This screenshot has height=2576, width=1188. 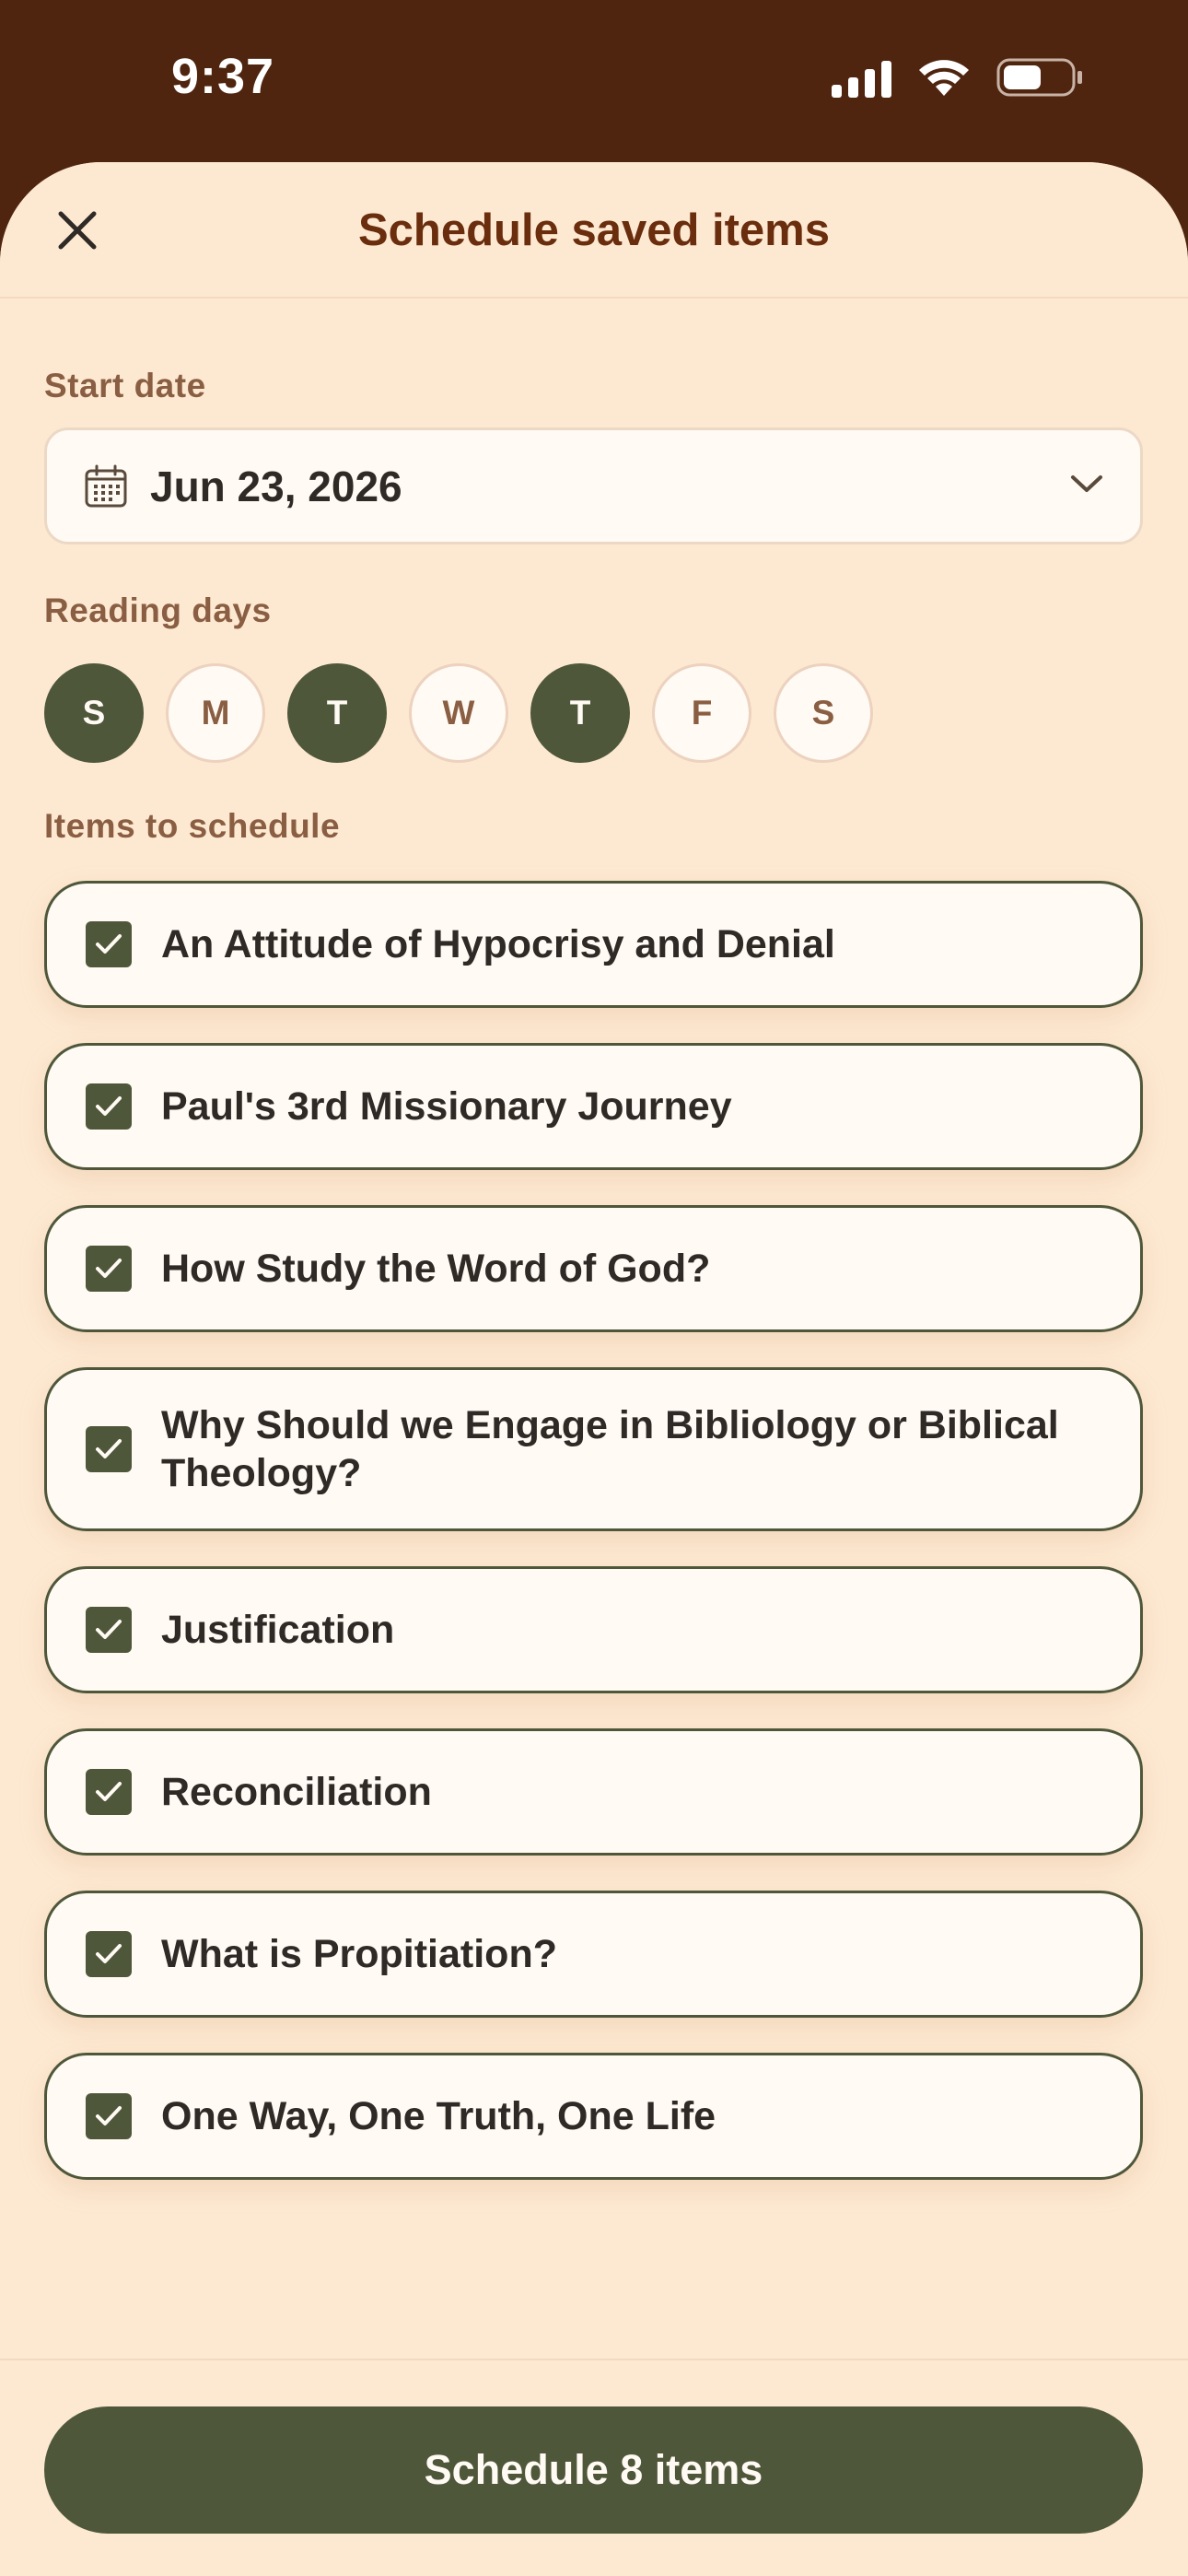 I want to click on item-title: Justification, so click(x=278, y=1630).